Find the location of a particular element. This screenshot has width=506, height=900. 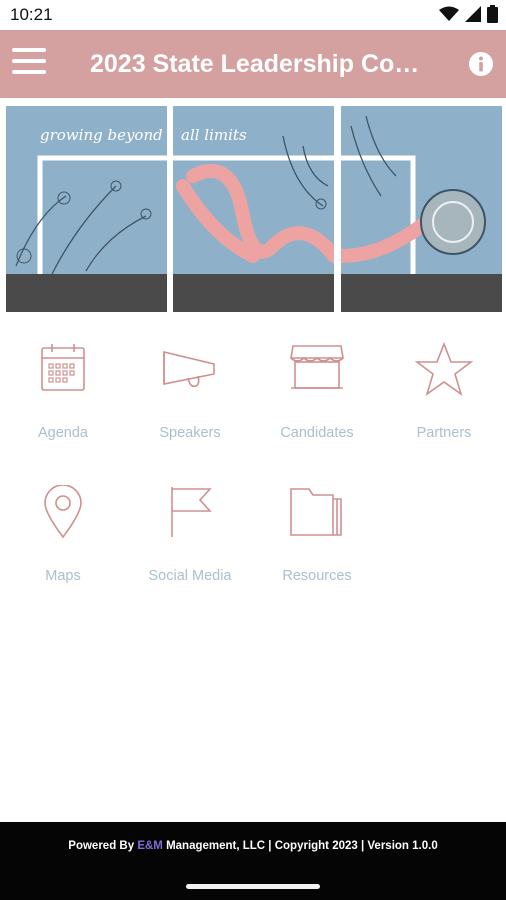

tile-speakers: Speakers is located at coordinates (190, 395).